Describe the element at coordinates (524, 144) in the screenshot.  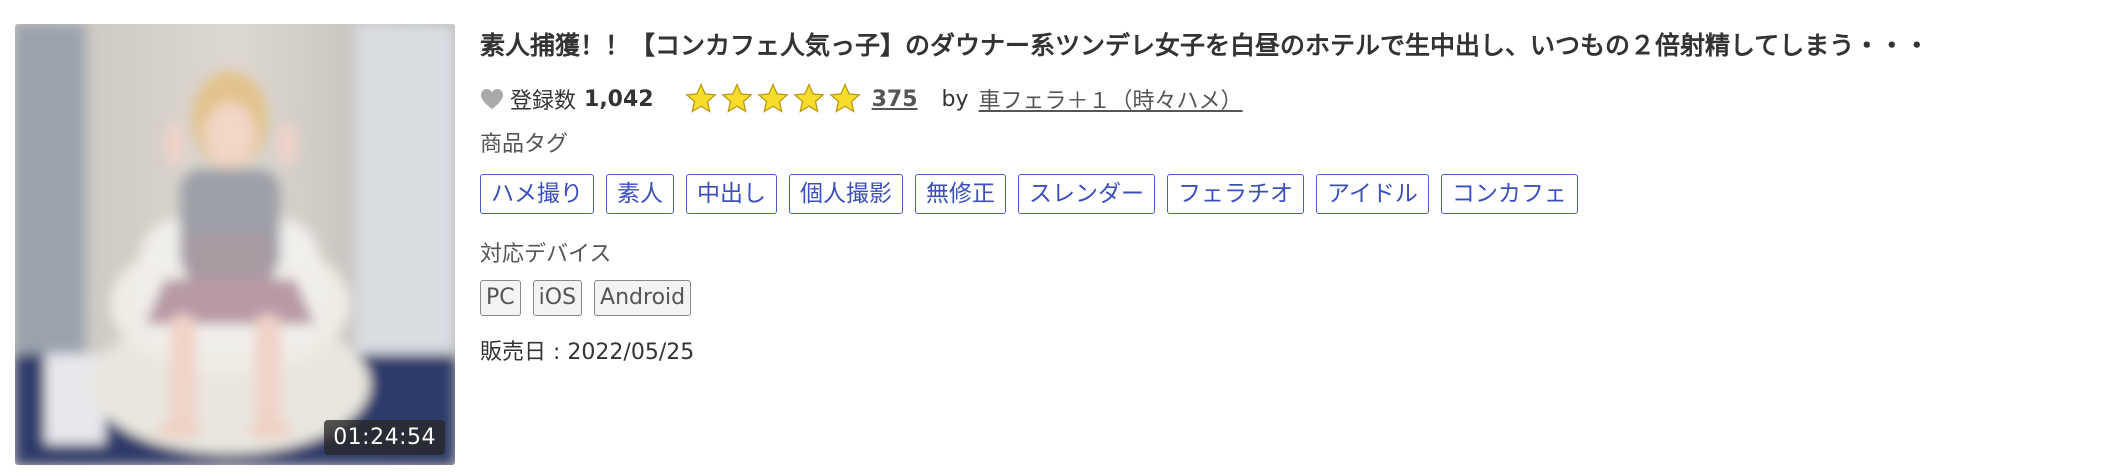
I see `tags-heading: 商品タグ` at that location.